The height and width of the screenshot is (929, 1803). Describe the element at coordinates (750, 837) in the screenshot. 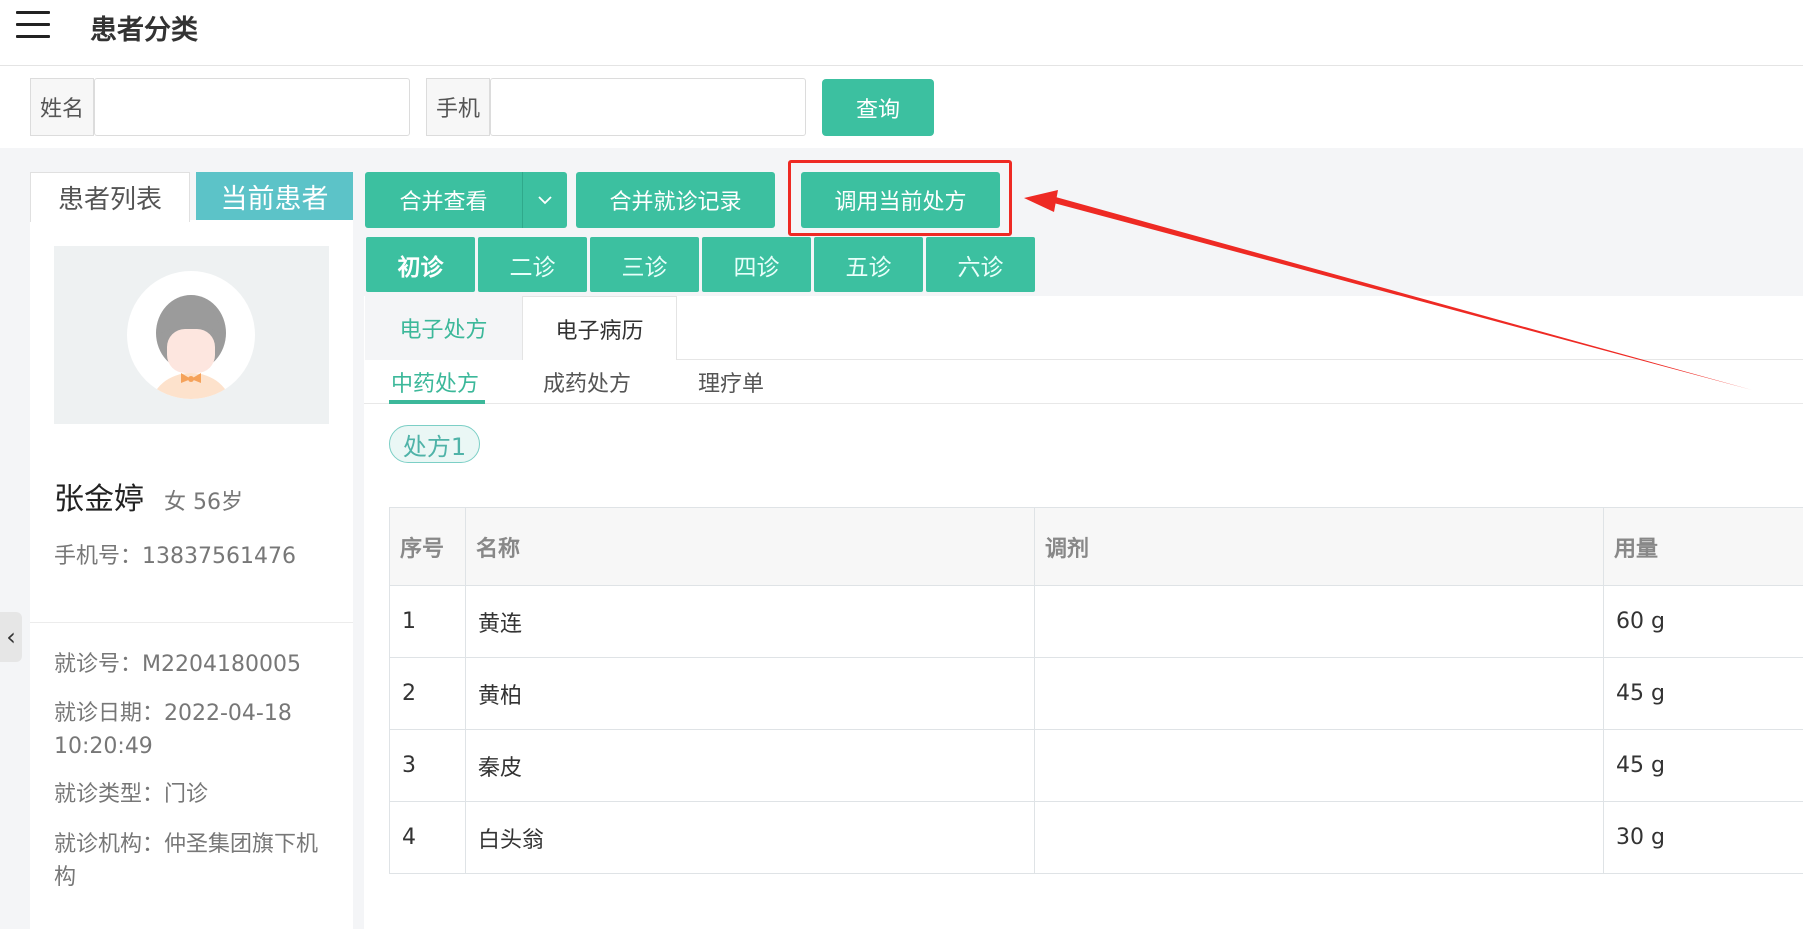

I see `cell-name: 白头翁` at that location.